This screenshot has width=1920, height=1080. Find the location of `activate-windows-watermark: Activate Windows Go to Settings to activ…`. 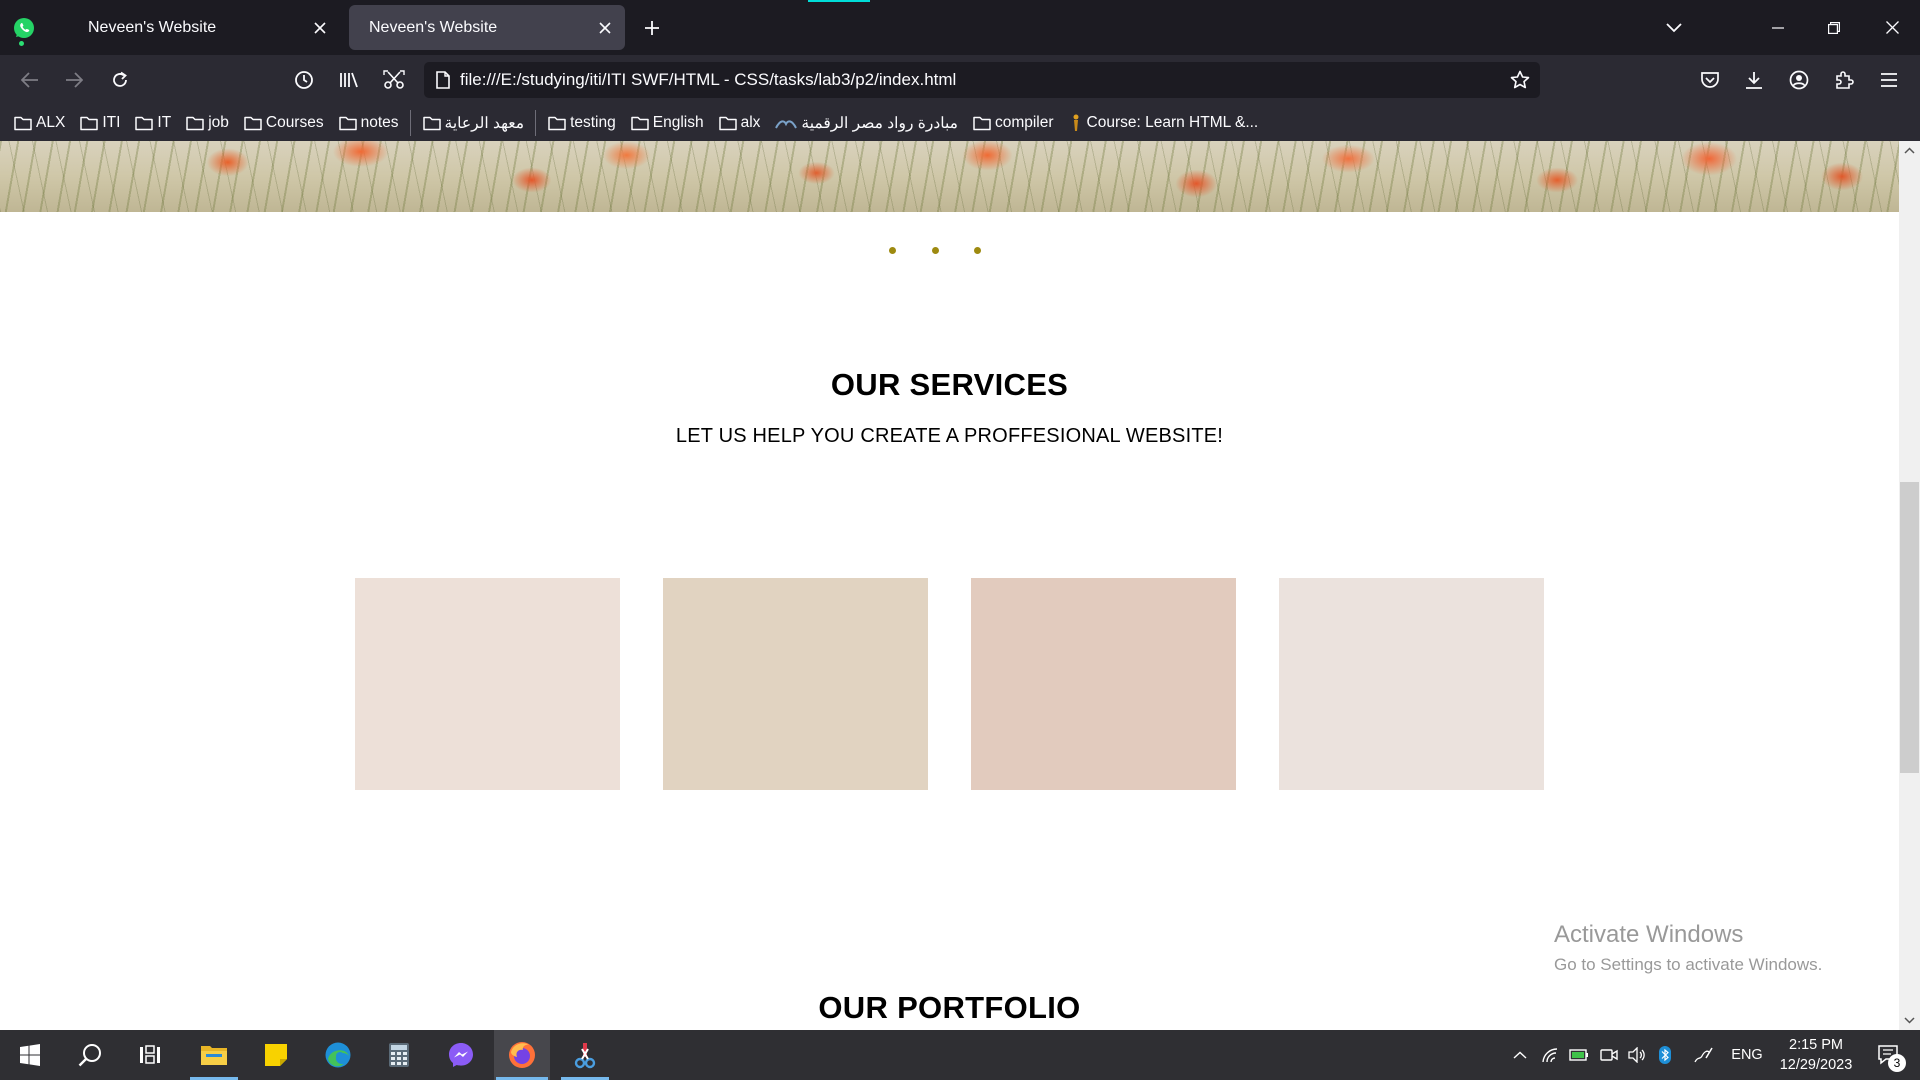

activate-windows-watermark: Activate Windows Go to Settings to activ… is located at coordinates (1688, 948).